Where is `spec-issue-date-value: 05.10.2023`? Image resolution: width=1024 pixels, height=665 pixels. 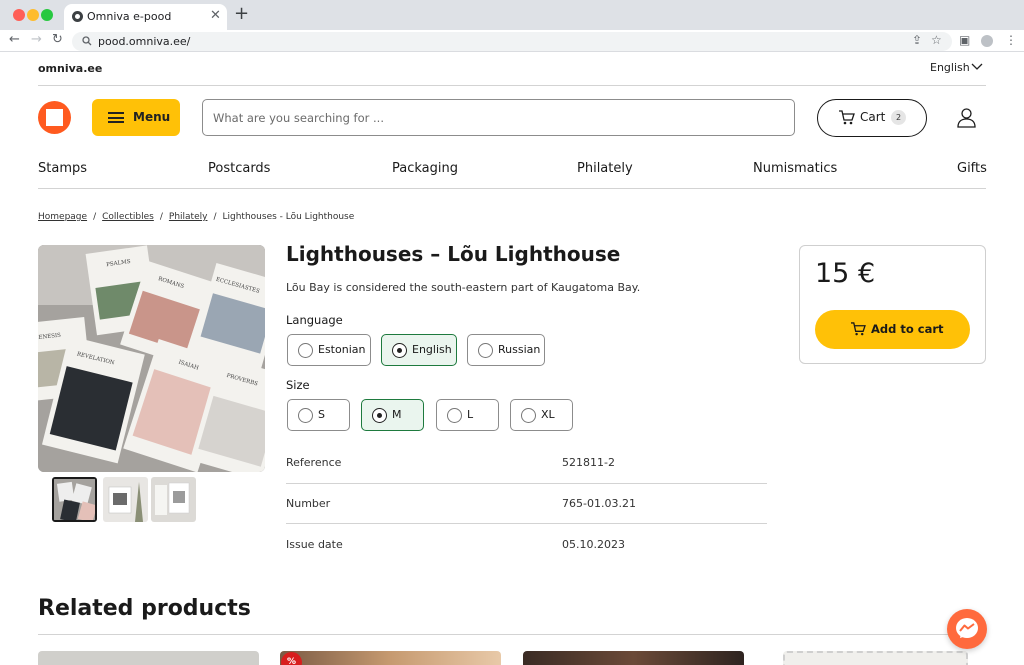 spec-issue-date-value: 05.10.2023 is located at coordinates (593, 544).